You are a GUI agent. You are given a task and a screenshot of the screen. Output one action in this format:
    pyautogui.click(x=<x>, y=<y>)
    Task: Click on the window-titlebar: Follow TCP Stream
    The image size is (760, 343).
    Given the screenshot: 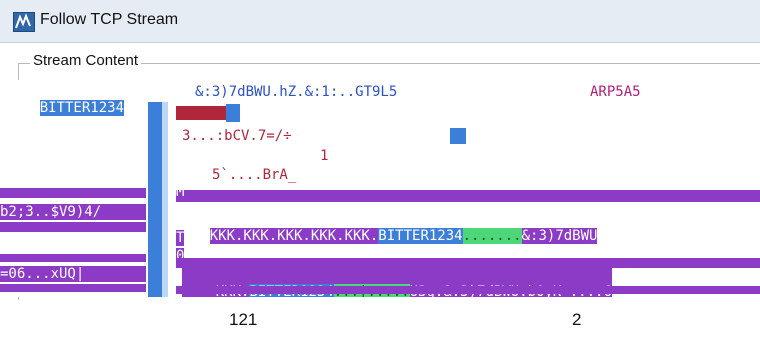 What is the action you would take?
    pyautogui.click(x=380, y=21)
    